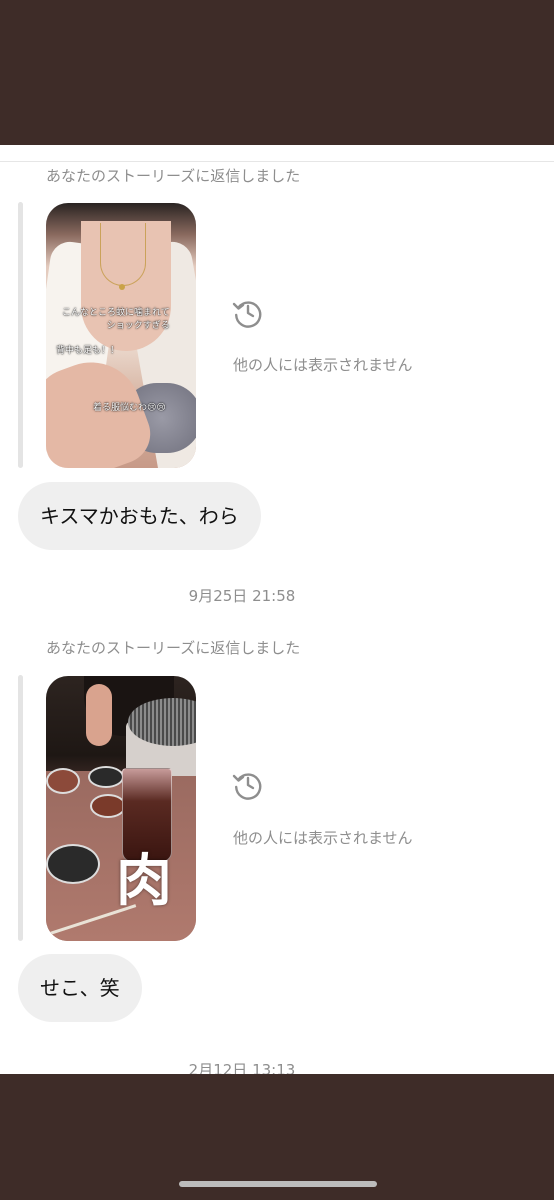 The width and height of the screenshot is (554, 1200). What do you see at coordinates (147, 815) in the screenshot?
I see `photo-glass` at bounding box center [147, 815].